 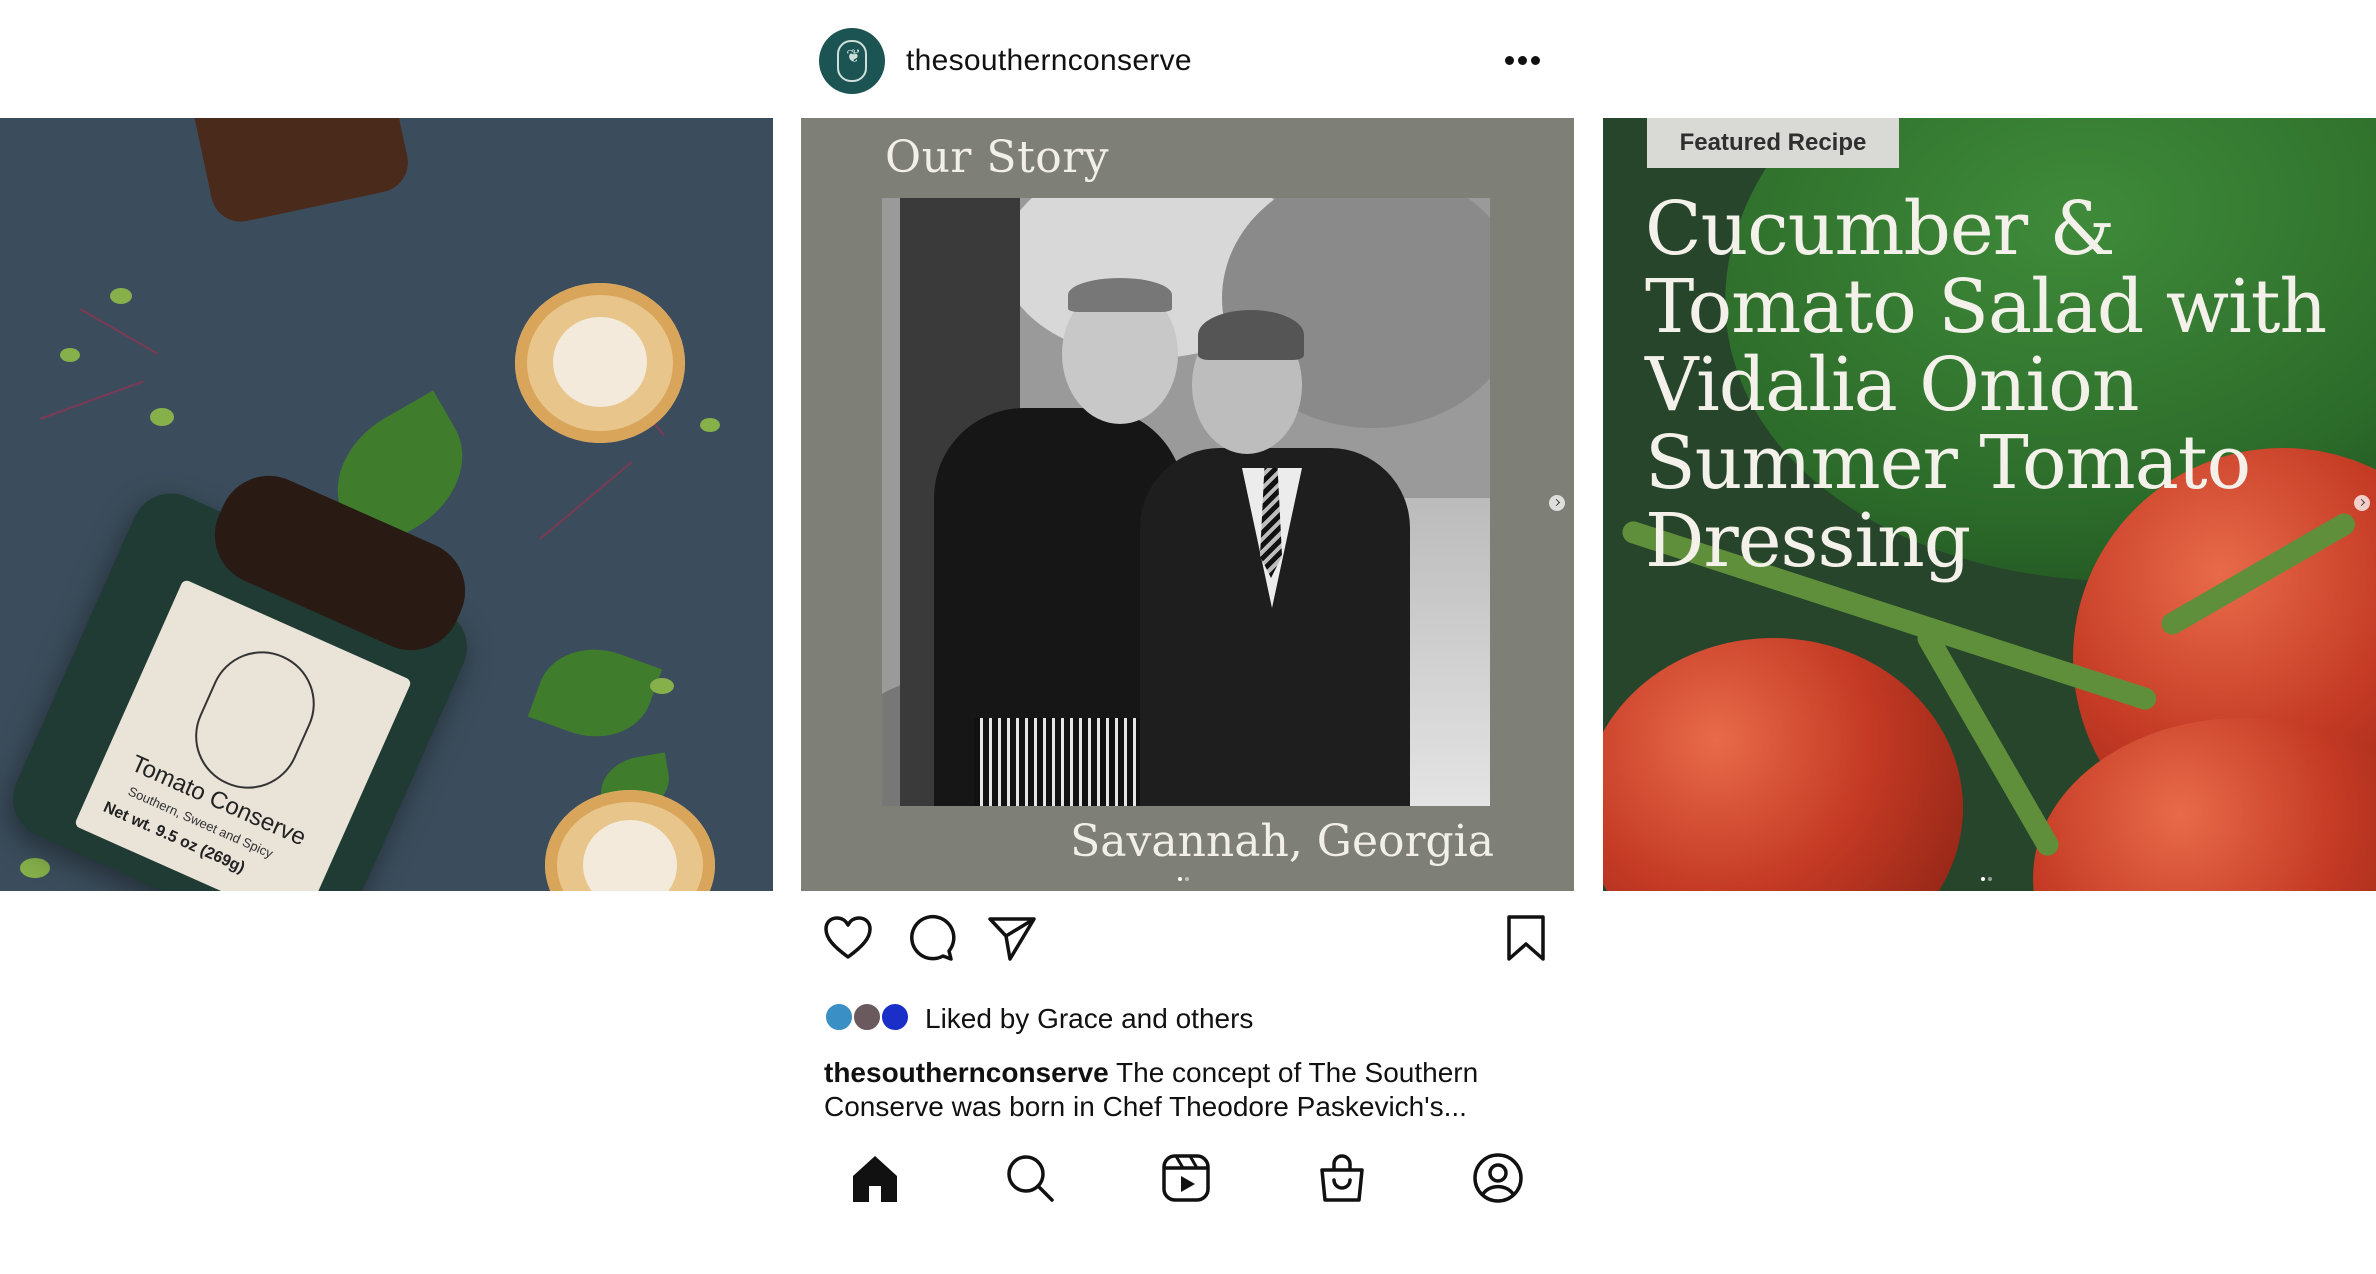 What do you see at coordinates (966, 1072) in the screenshot?
I see `caption-username: thesouthernconserve` at bounding box center [966, 1072].